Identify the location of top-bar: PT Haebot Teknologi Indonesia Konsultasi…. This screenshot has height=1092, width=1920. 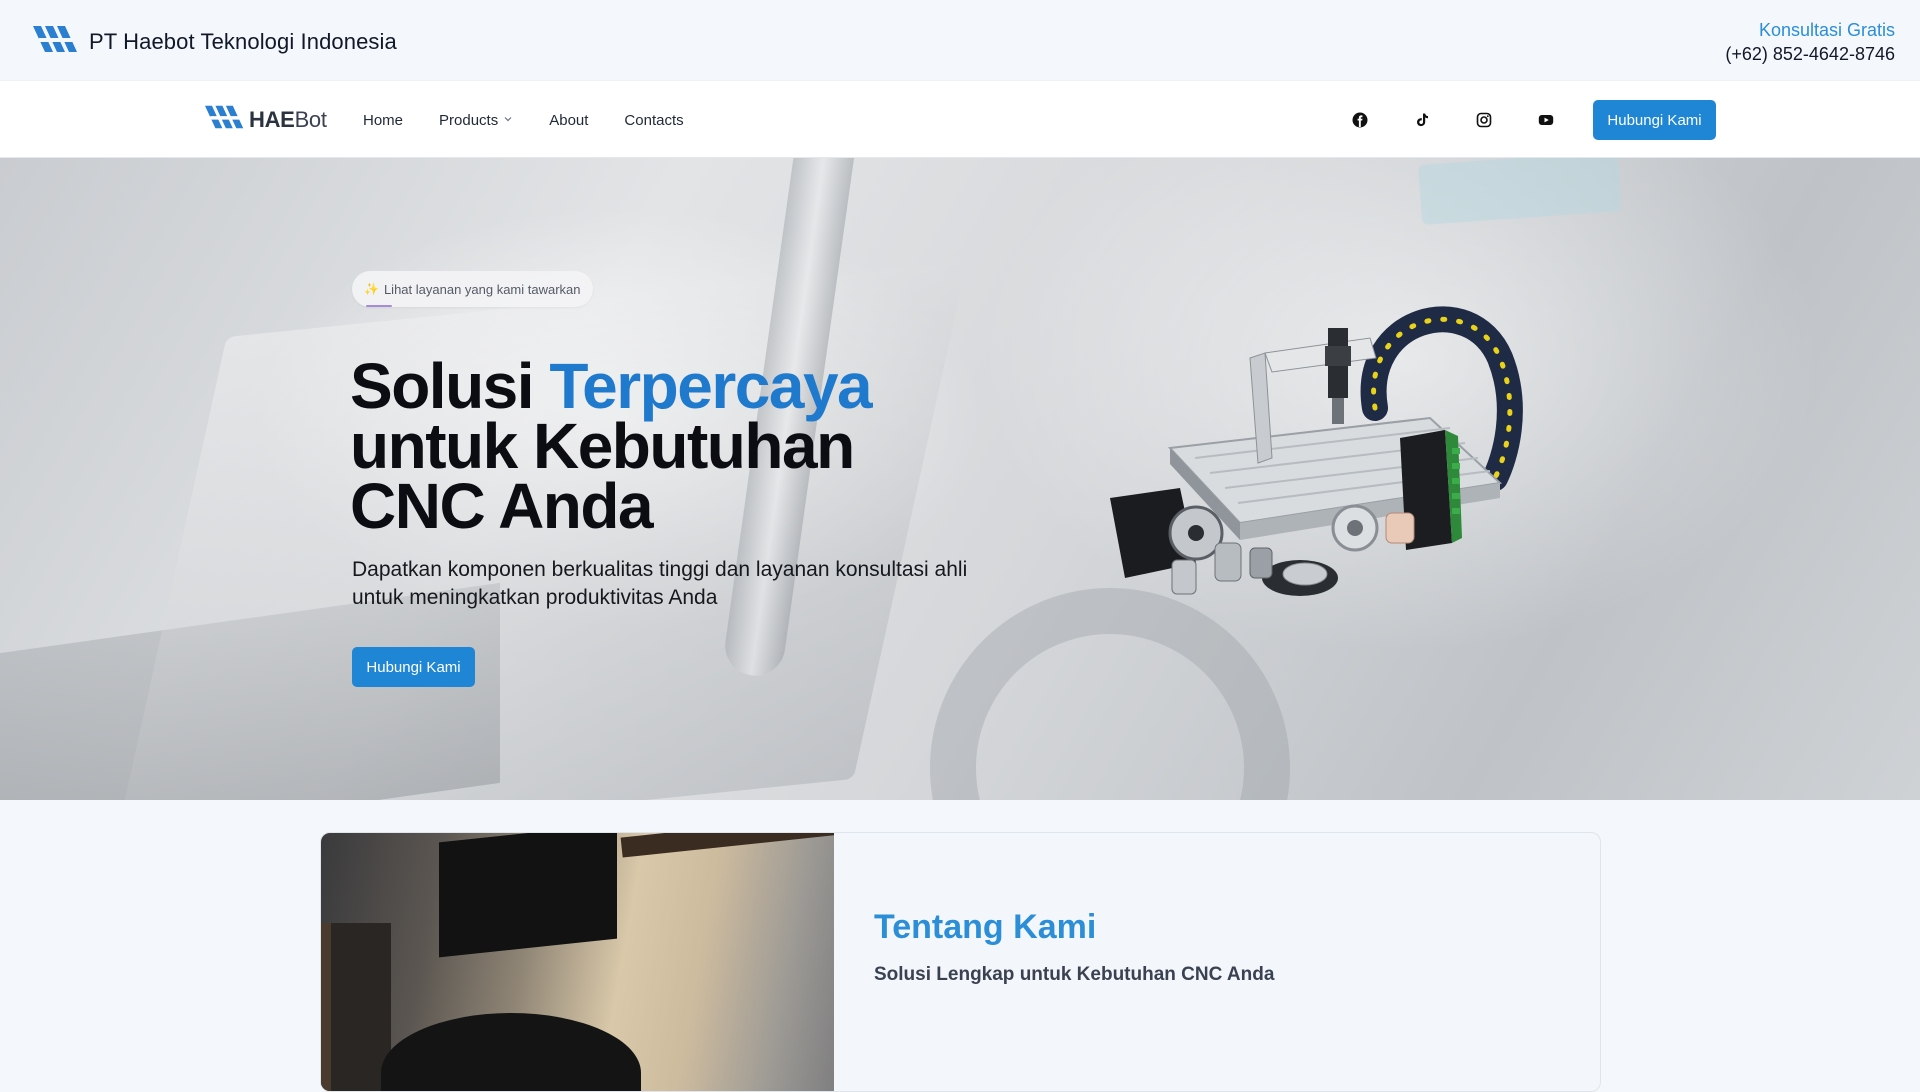
(960, 40).